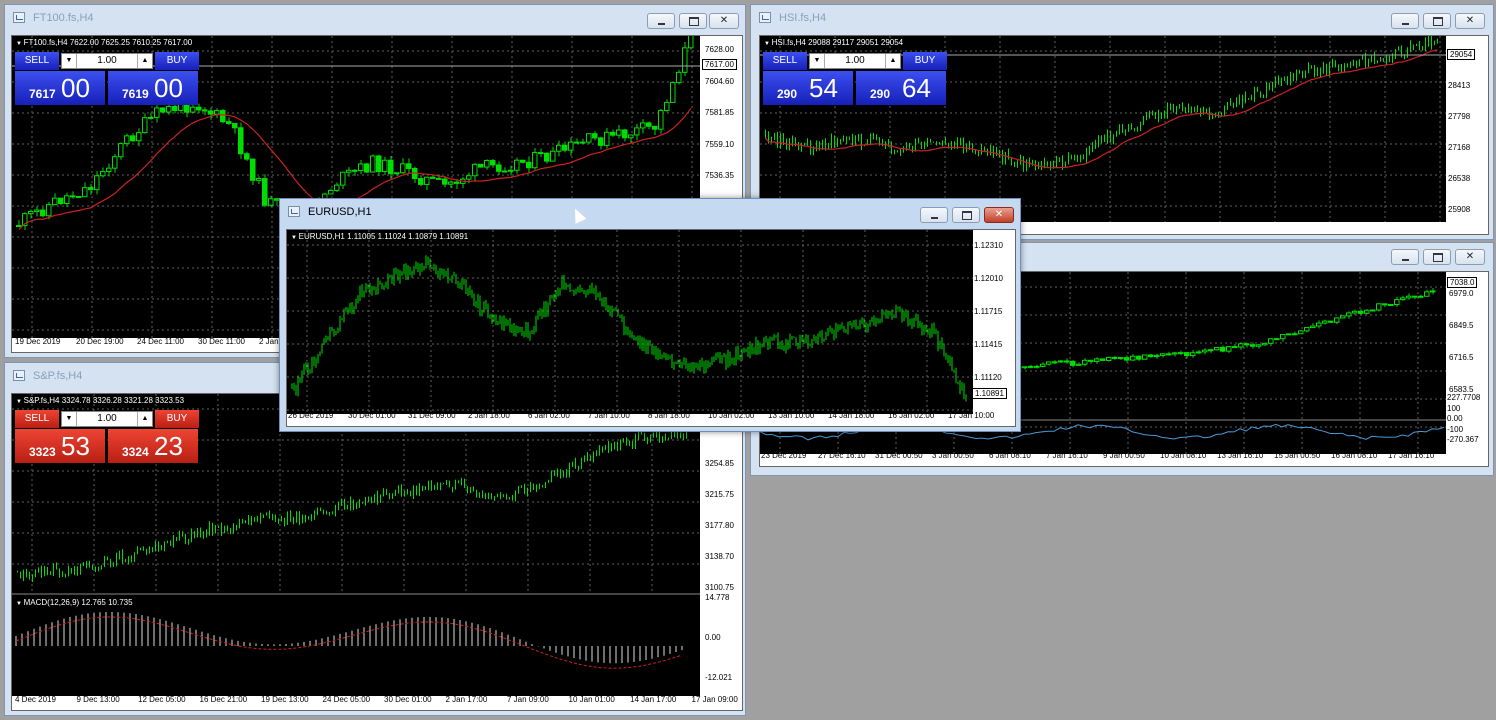 The image size is (1496, 720). Describe the element at coordinates (988, 344) in the screenshot. I see `price-scale-label: 1.11415` at that location.